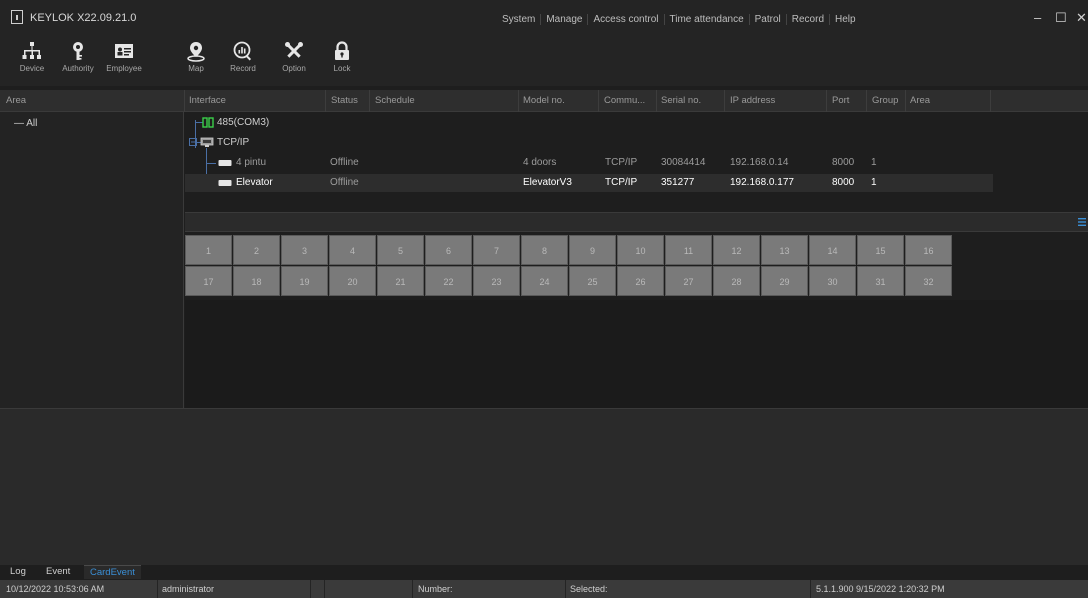 This screenshot has width=1088, height=598. I want to click on device-name: 4 pintu, so click(251, 162).